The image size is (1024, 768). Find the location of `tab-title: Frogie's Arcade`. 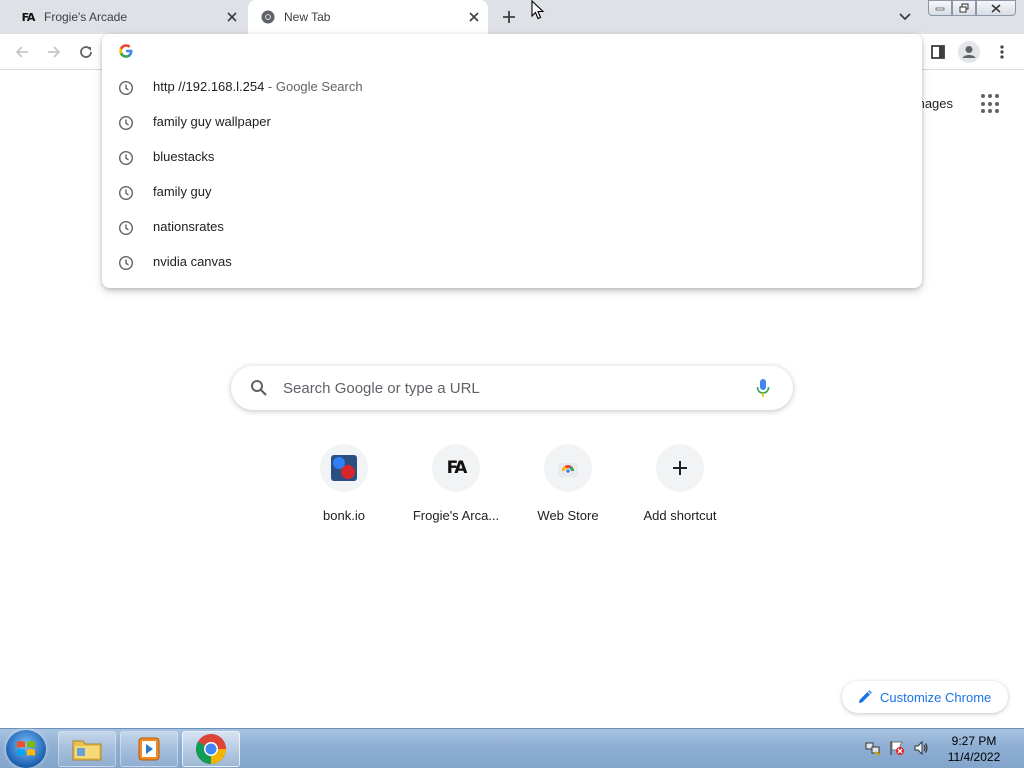

tab-title: Frogie's Arcade is located at coordinates (85, 17).